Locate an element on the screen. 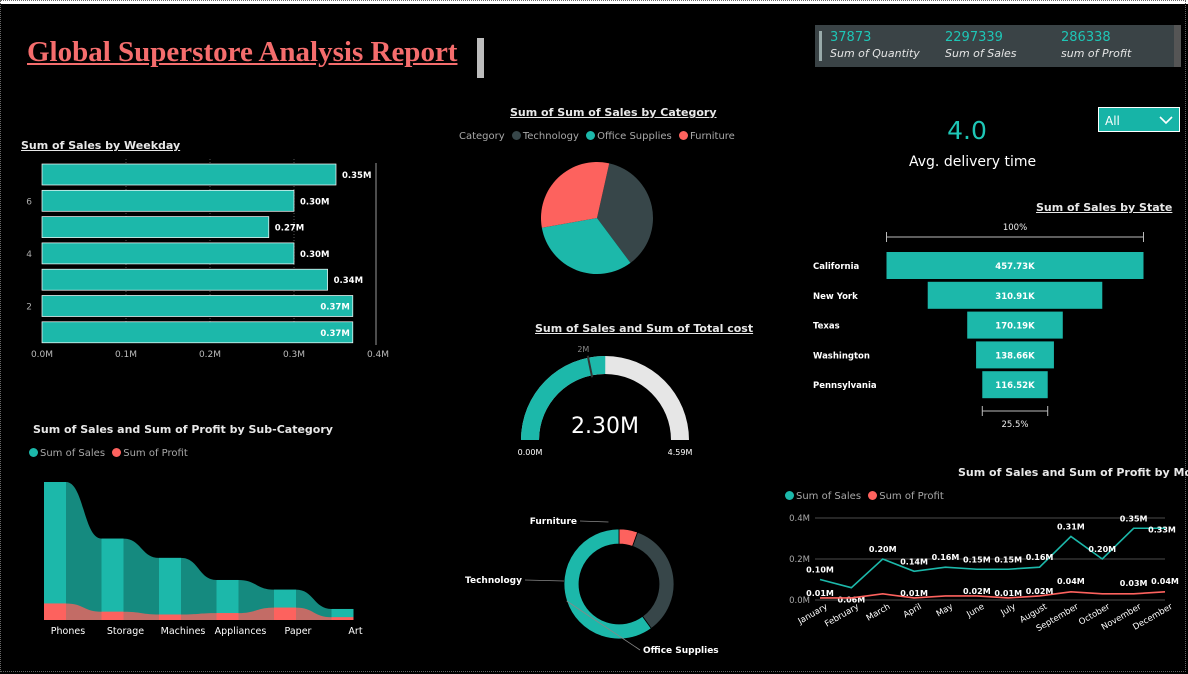 Image resolution: width=1188 pixels, height=674 pixels. ribbon-category-label: Storage is located at coordinates (125, 631).